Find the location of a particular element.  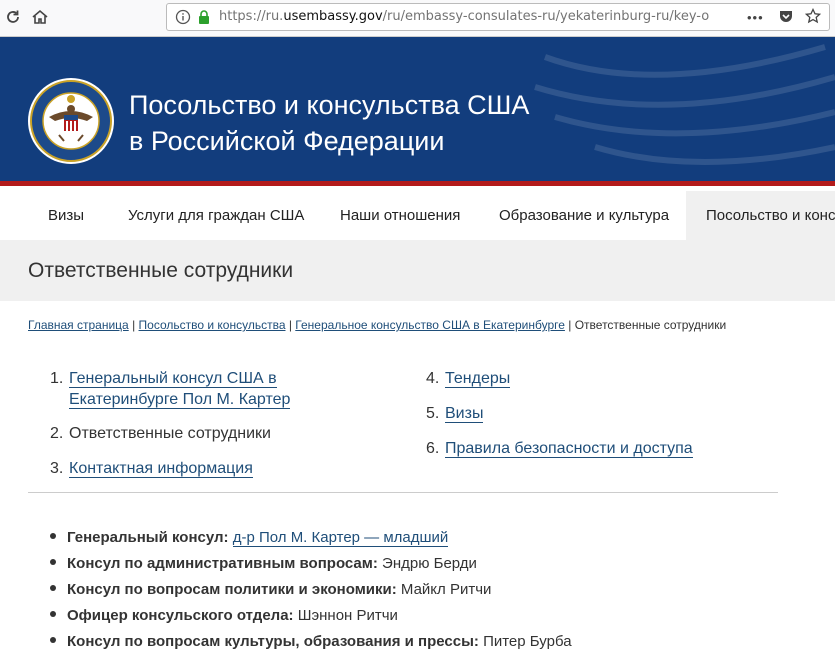

toc-current-key-officers: Ответственные сотрудники is located at coordinates (170, 433).